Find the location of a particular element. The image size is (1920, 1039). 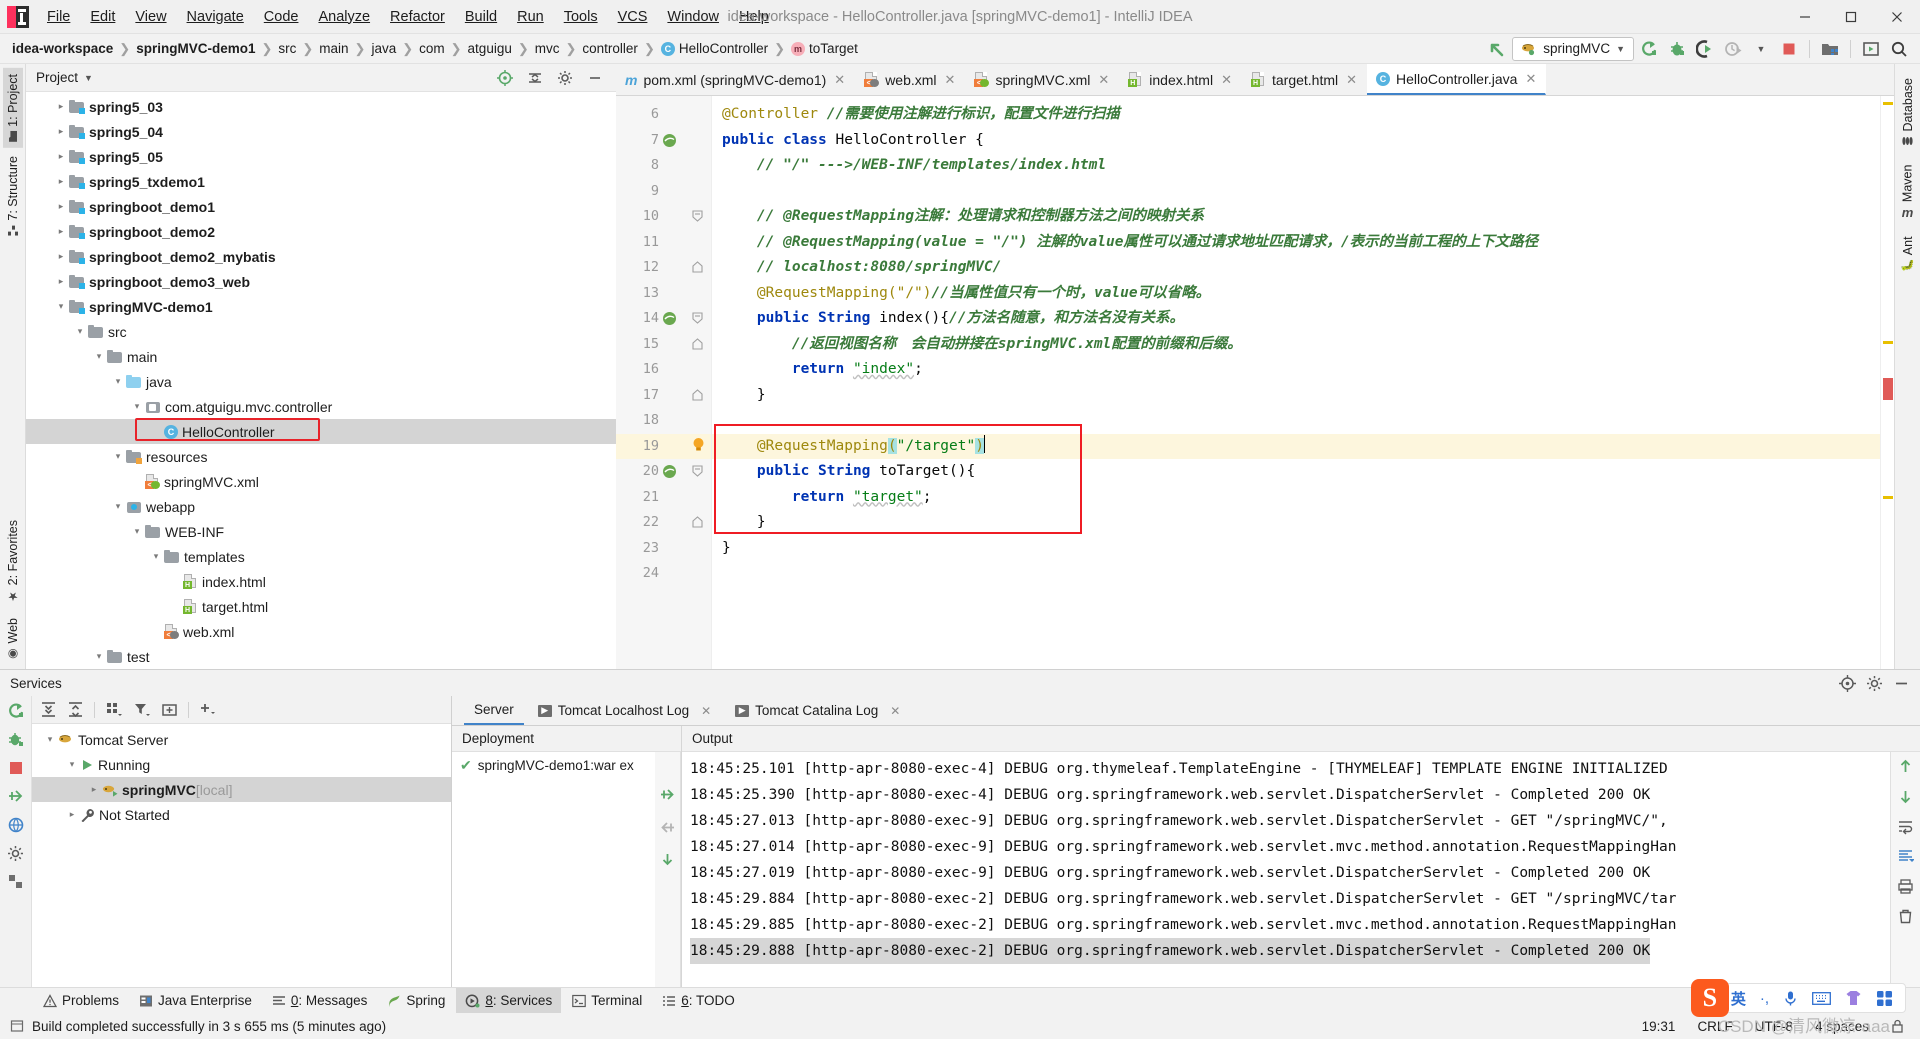

sidebar-item-favorites: ★ 2: Favorites is located at coordinates (13, 561).